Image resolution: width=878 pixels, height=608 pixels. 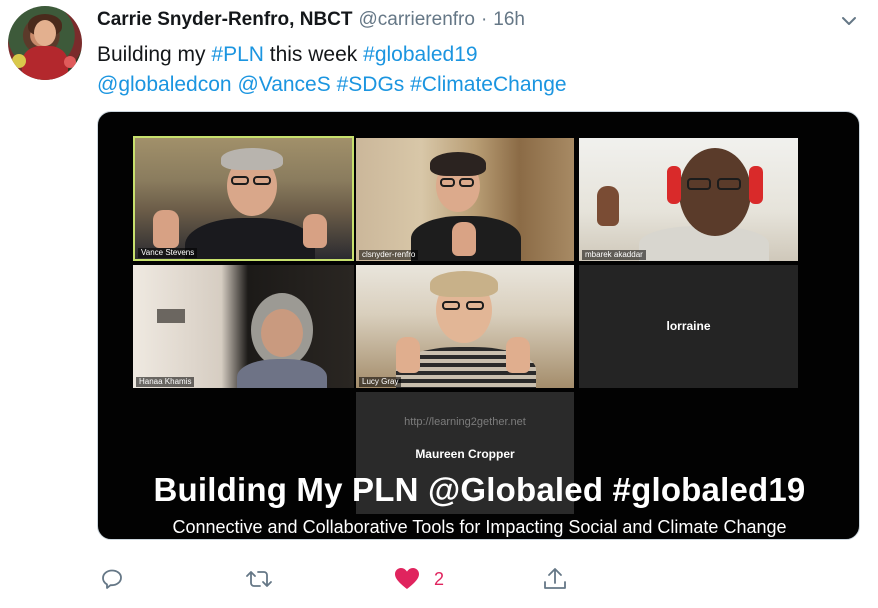 What do you see at coordinates (488, 84) in the screenshot?
I see `hashtag-link: #ClimateChange` at bounding box center [488, 84].